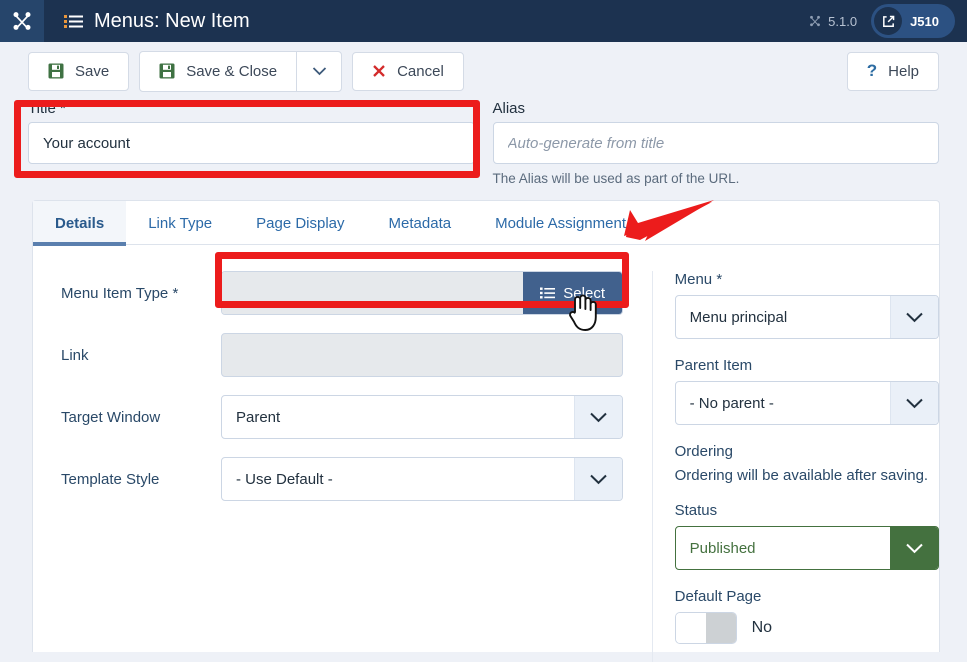  Describe the element at coordinates (924, 21) in the screenshot. I see `site-badge-label: J510` at that location.